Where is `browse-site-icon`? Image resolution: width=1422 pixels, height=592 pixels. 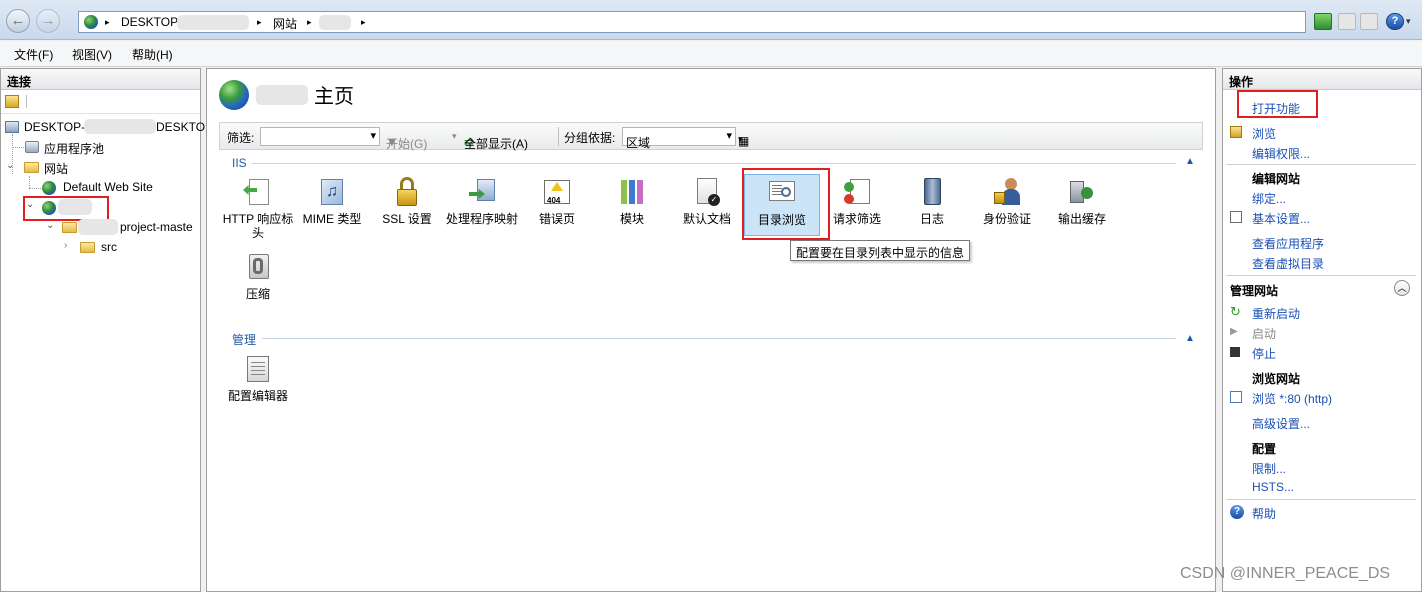 browse-site-icon is located at coordinates (1236, 397).